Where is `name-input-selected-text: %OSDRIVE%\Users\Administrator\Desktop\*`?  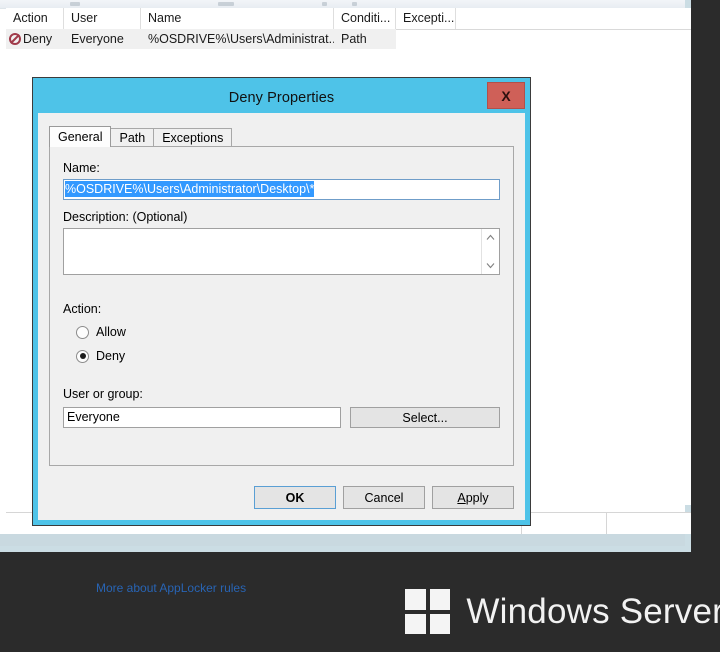
name-input-selected-text: %OSDRIVE%\Users\Administrator\Desktop\* is located at coordinates (190, 189).